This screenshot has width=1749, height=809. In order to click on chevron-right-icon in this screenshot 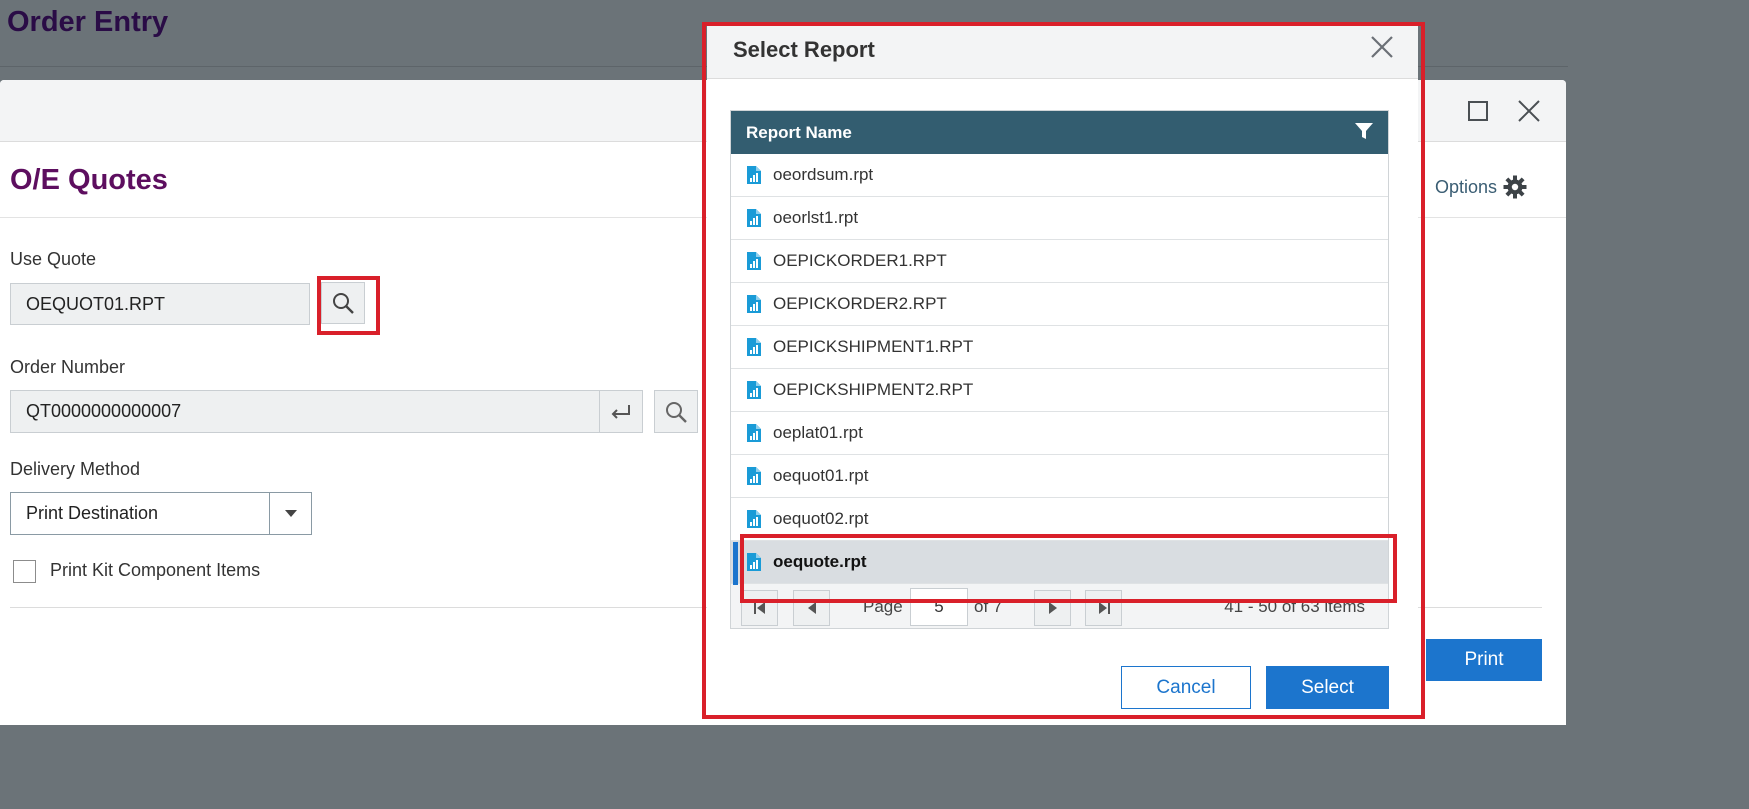, I will do `click(1052, 608)`.